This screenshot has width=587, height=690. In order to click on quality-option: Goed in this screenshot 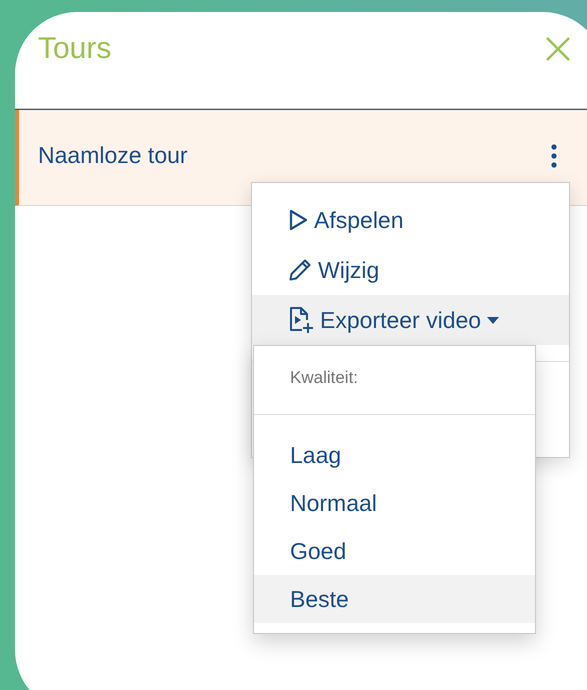, I will do `click(394, 551)`.